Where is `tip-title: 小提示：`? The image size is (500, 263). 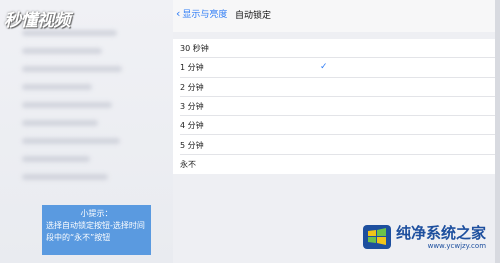
tip-title: 小提示： is located at coordinates (96, 213).